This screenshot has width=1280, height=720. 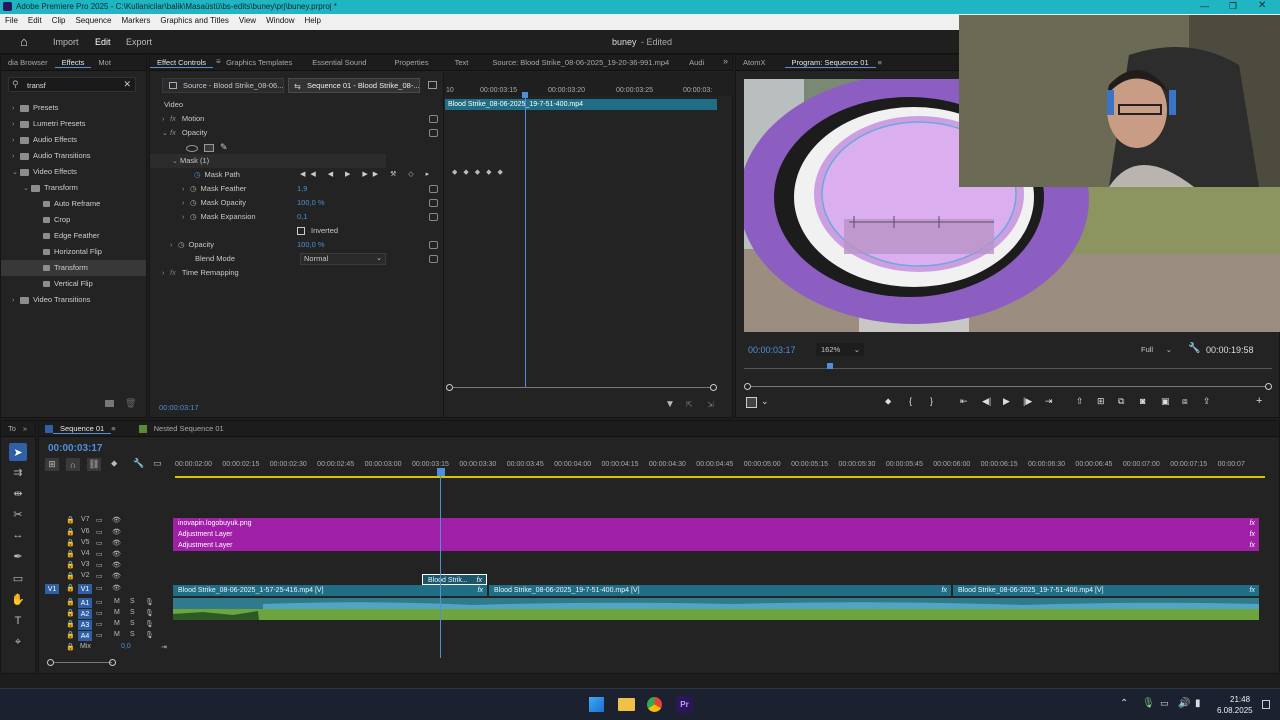 I want to click on mask-path-tracking-controls: ◀◀ ◀ ▶ ▶▶ ⚒ ◇ ▸, so click(x=367, y=175).